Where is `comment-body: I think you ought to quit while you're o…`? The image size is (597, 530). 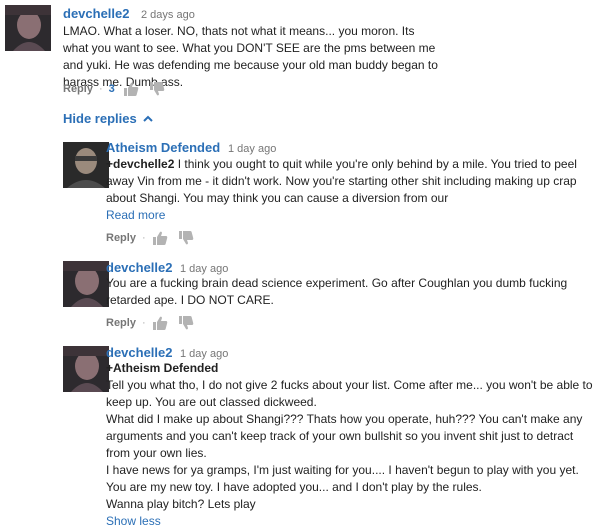 comment-body: I think you ought to quit while you're o… is located at coordinates (341, 181).